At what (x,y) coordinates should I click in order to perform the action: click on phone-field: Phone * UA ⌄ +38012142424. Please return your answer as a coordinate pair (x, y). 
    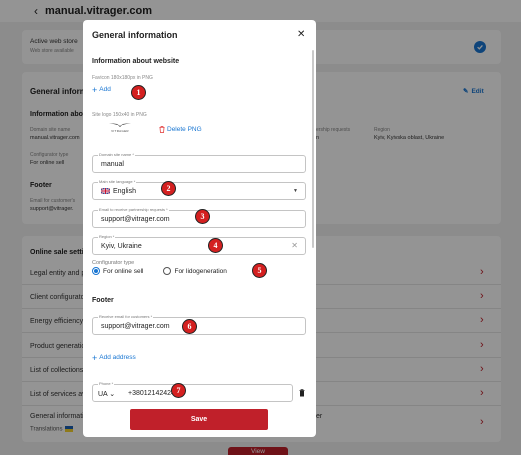
    Looking at the image, I should click on (192, 391).